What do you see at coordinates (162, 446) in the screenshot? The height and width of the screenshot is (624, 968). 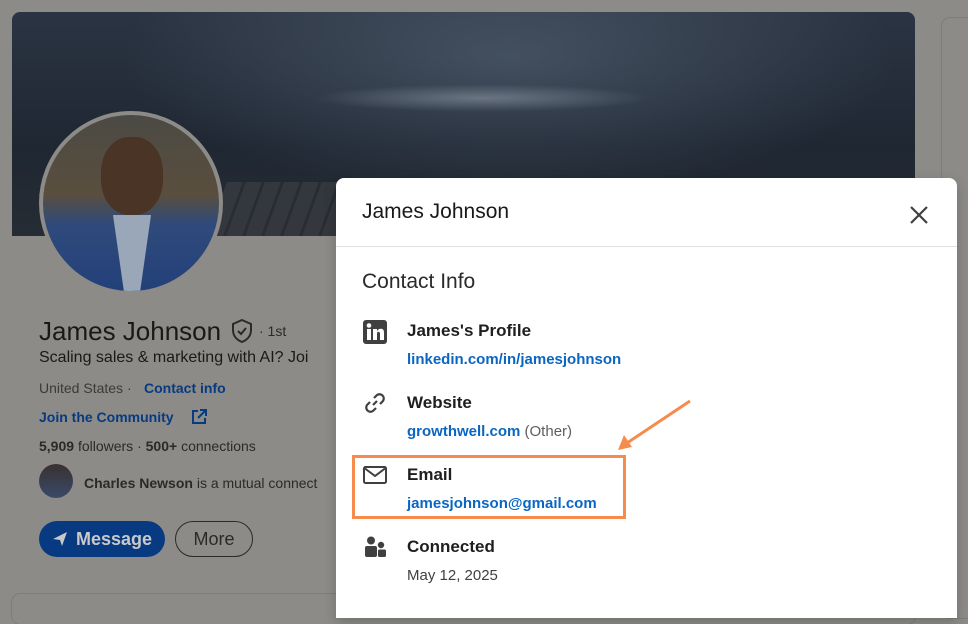 I see `connections-count: 500+` at bounding box center [162, 446].